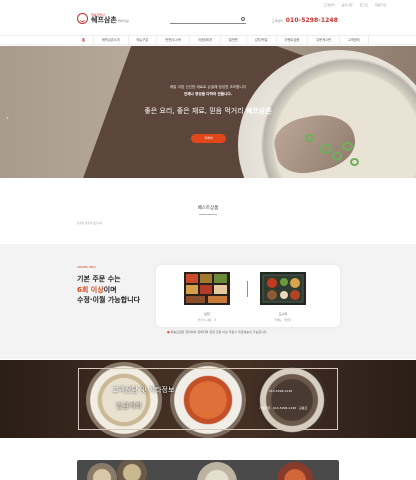 This screenshot has height=480, width=416. Describe the element at coordinates (207, 314) in the screenshot. I see `product-name: 반찬` at that location.